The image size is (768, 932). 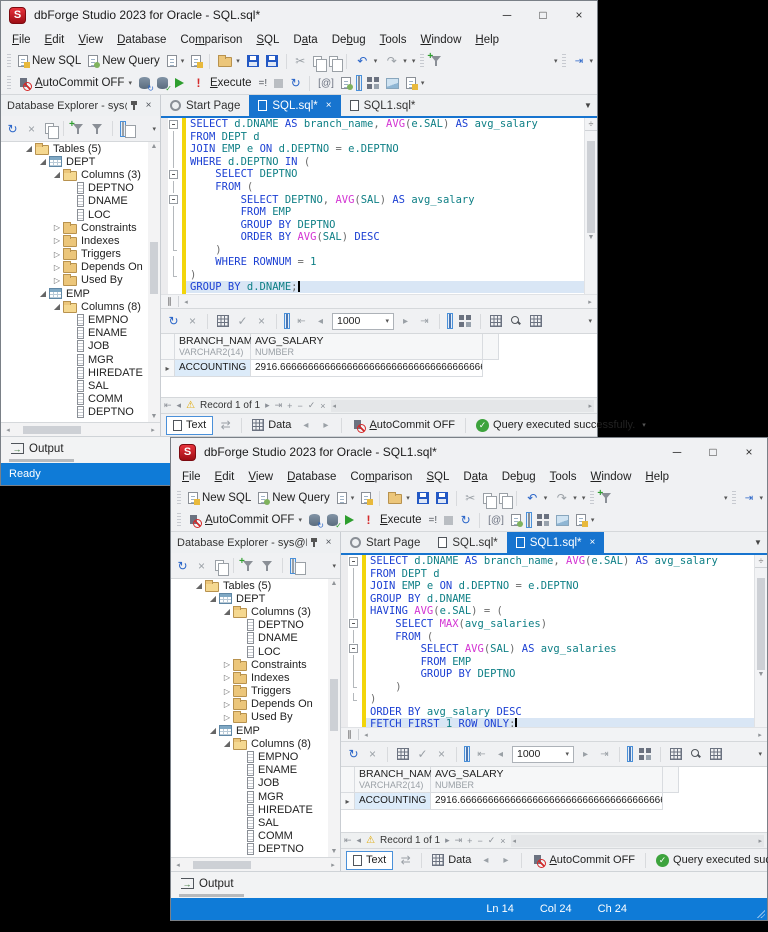 What do you see at coordinates (245, 520) in the screenshot?
I see `autocommit-toggle: AutoCommit OFF ▾` at bounding box center [245, 520].